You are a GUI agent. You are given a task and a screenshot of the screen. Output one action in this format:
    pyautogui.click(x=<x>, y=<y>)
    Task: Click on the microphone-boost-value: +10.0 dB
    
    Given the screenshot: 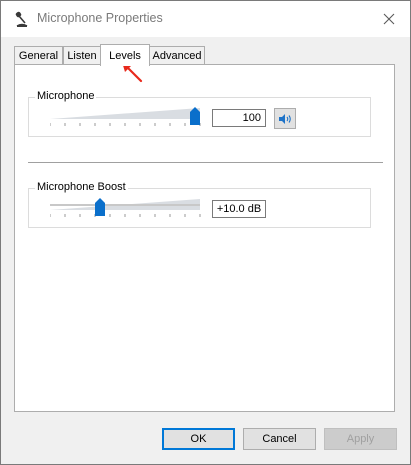 What is the action you would take?
    pyautogui.click(x=239, y=209)
    